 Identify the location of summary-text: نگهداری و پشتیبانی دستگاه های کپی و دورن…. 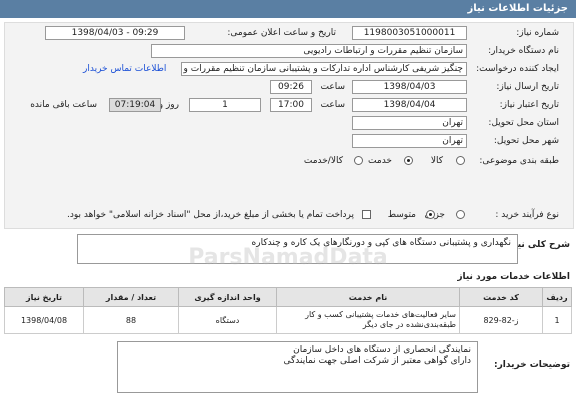
(381, 243).